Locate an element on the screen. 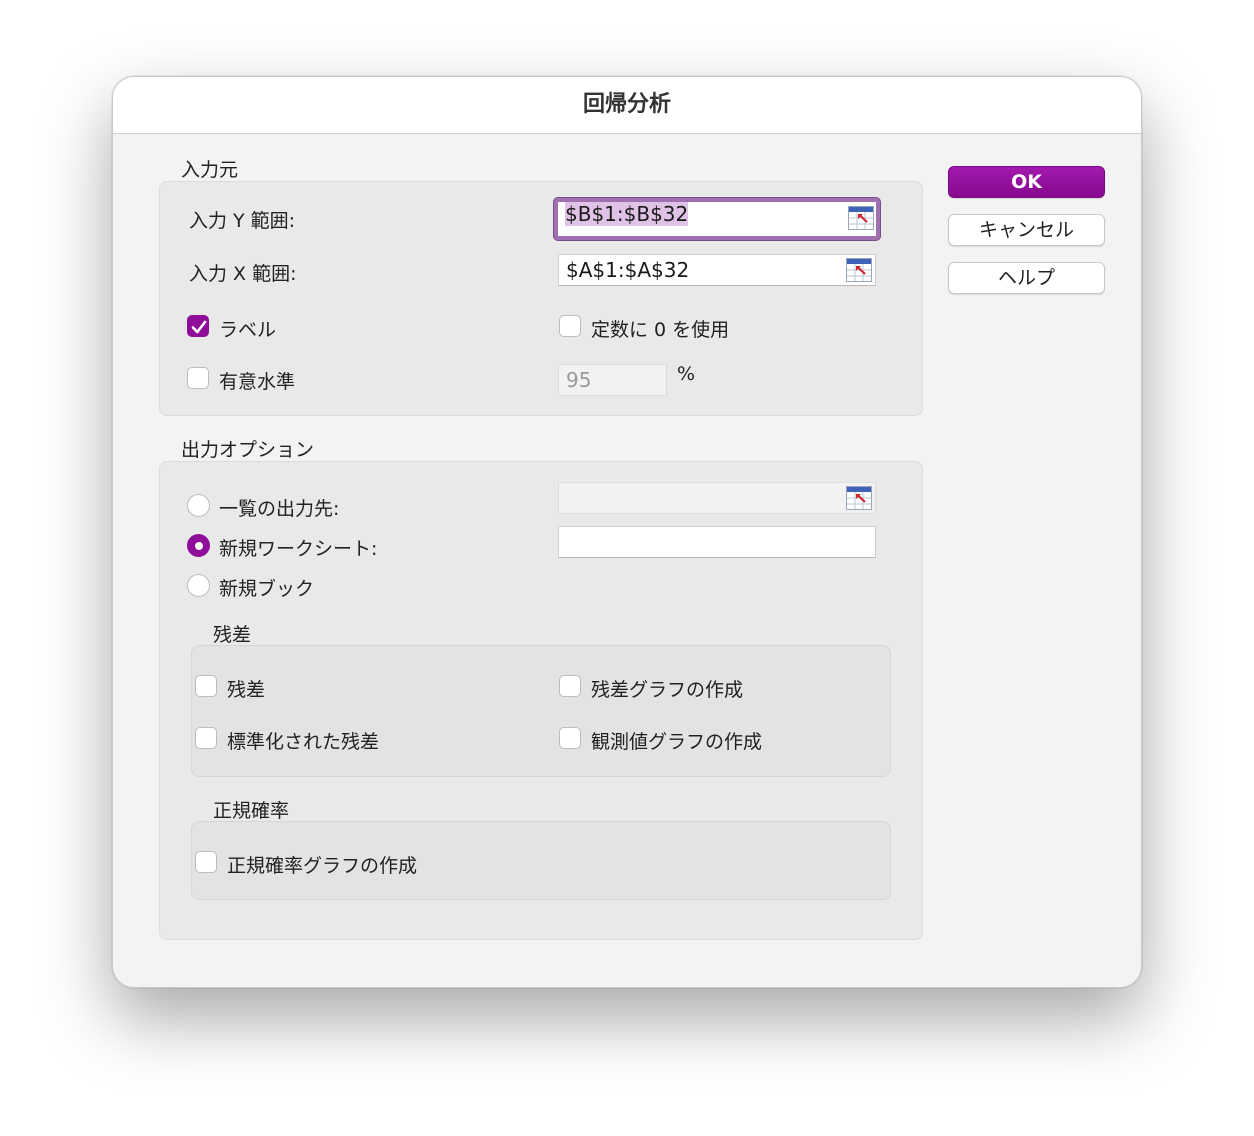 The image size is (1254, 1136). output-range-radio is located at coordinates (198, 505).